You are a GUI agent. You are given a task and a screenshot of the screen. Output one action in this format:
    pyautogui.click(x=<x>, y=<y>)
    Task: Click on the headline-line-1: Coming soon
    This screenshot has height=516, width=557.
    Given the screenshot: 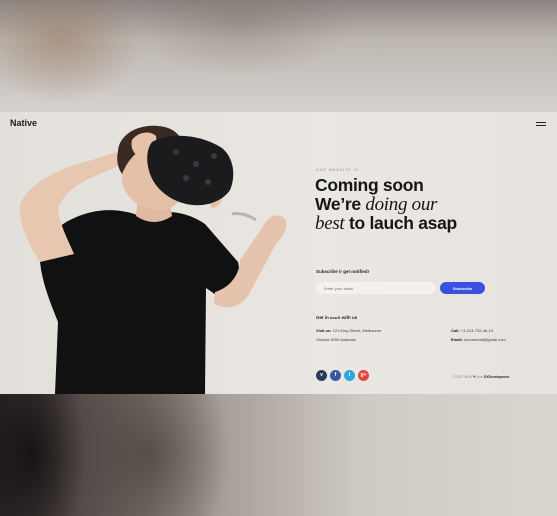 What is the action you would take?
    pyautogui.click(x=369, y=185)
    